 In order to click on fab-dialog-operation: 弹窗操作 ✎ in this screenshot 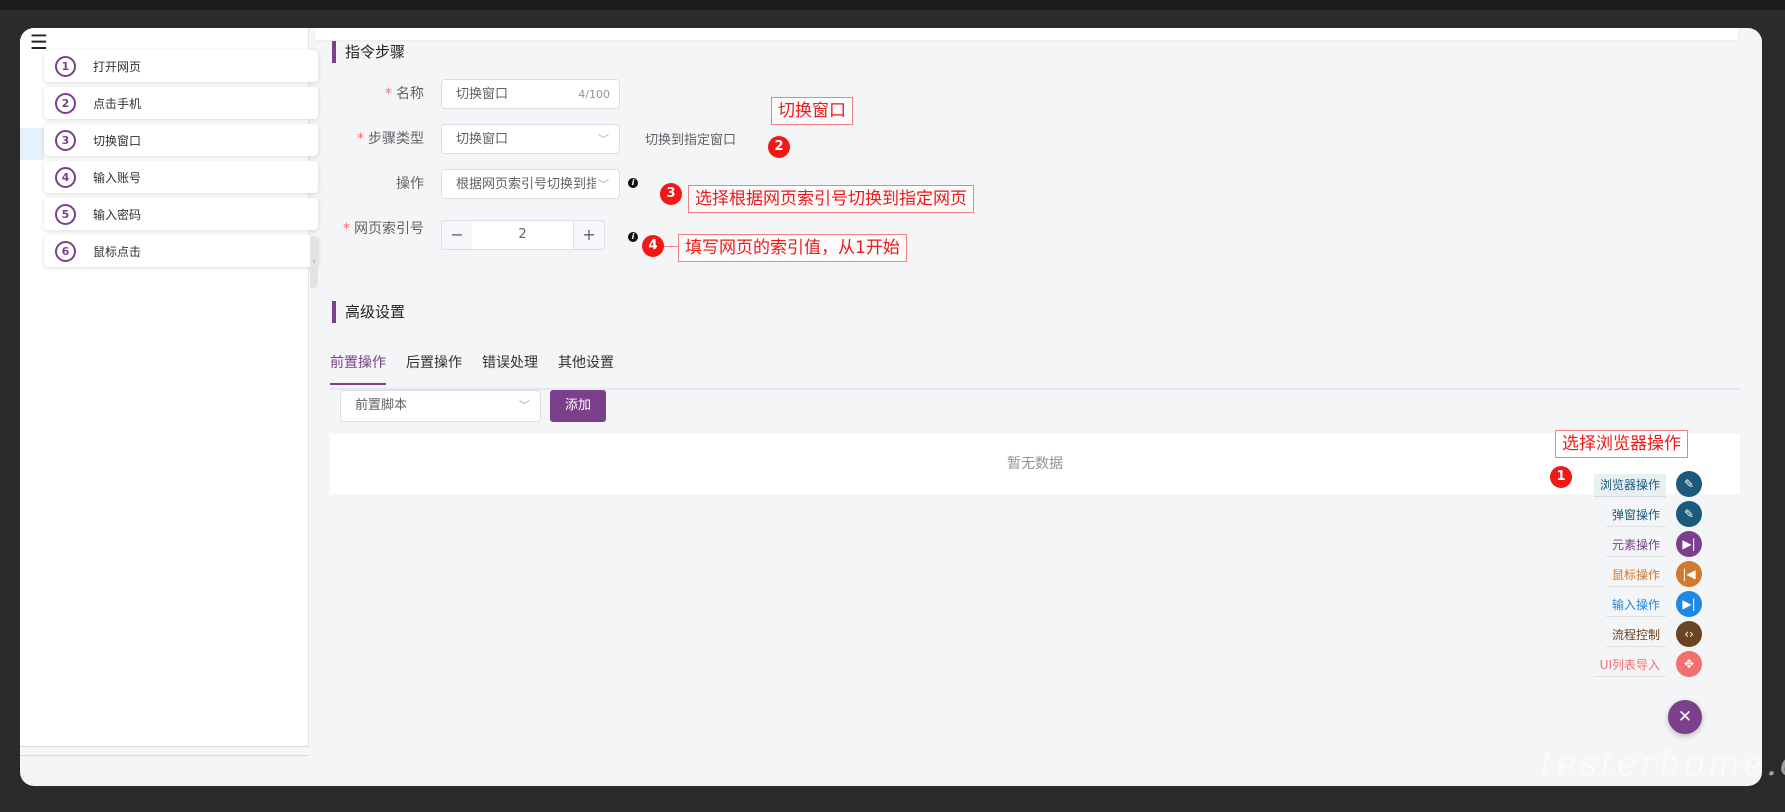, I will do `click(1631, 514)`.